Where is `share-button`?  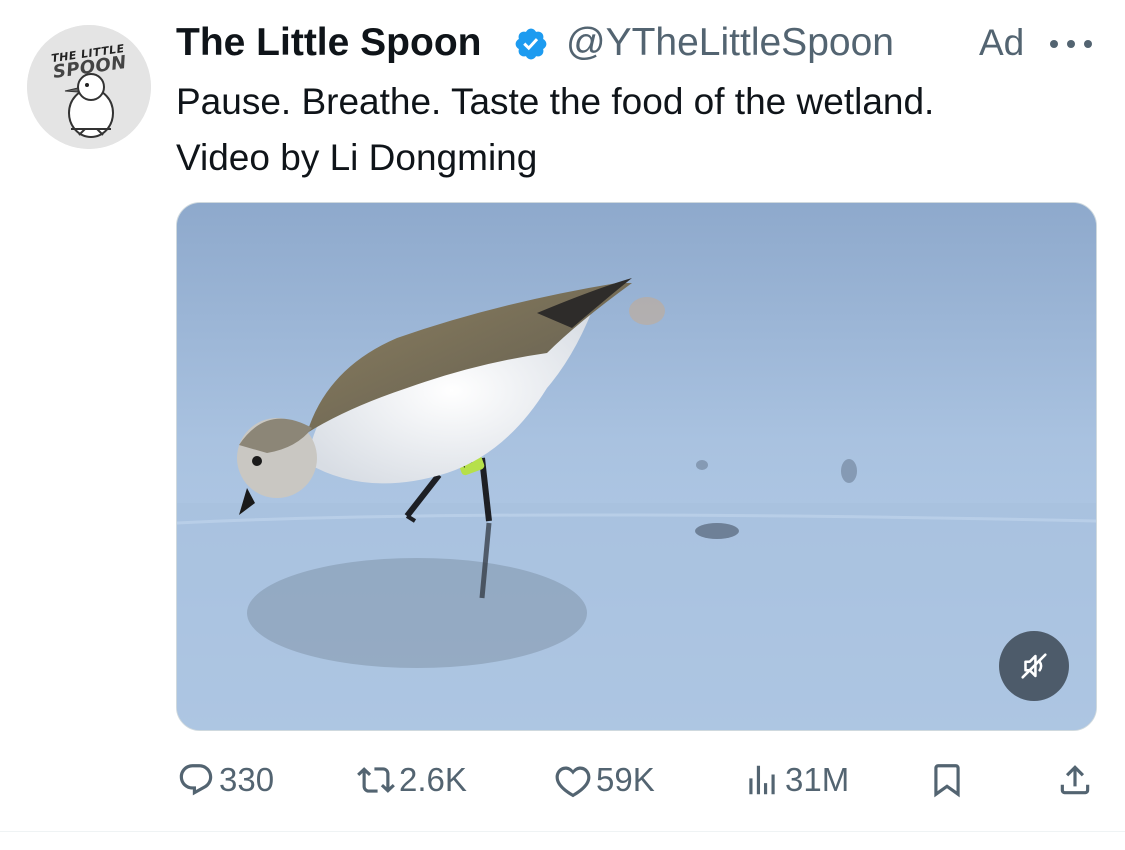
share-button is located at coordinates (1075, 780).